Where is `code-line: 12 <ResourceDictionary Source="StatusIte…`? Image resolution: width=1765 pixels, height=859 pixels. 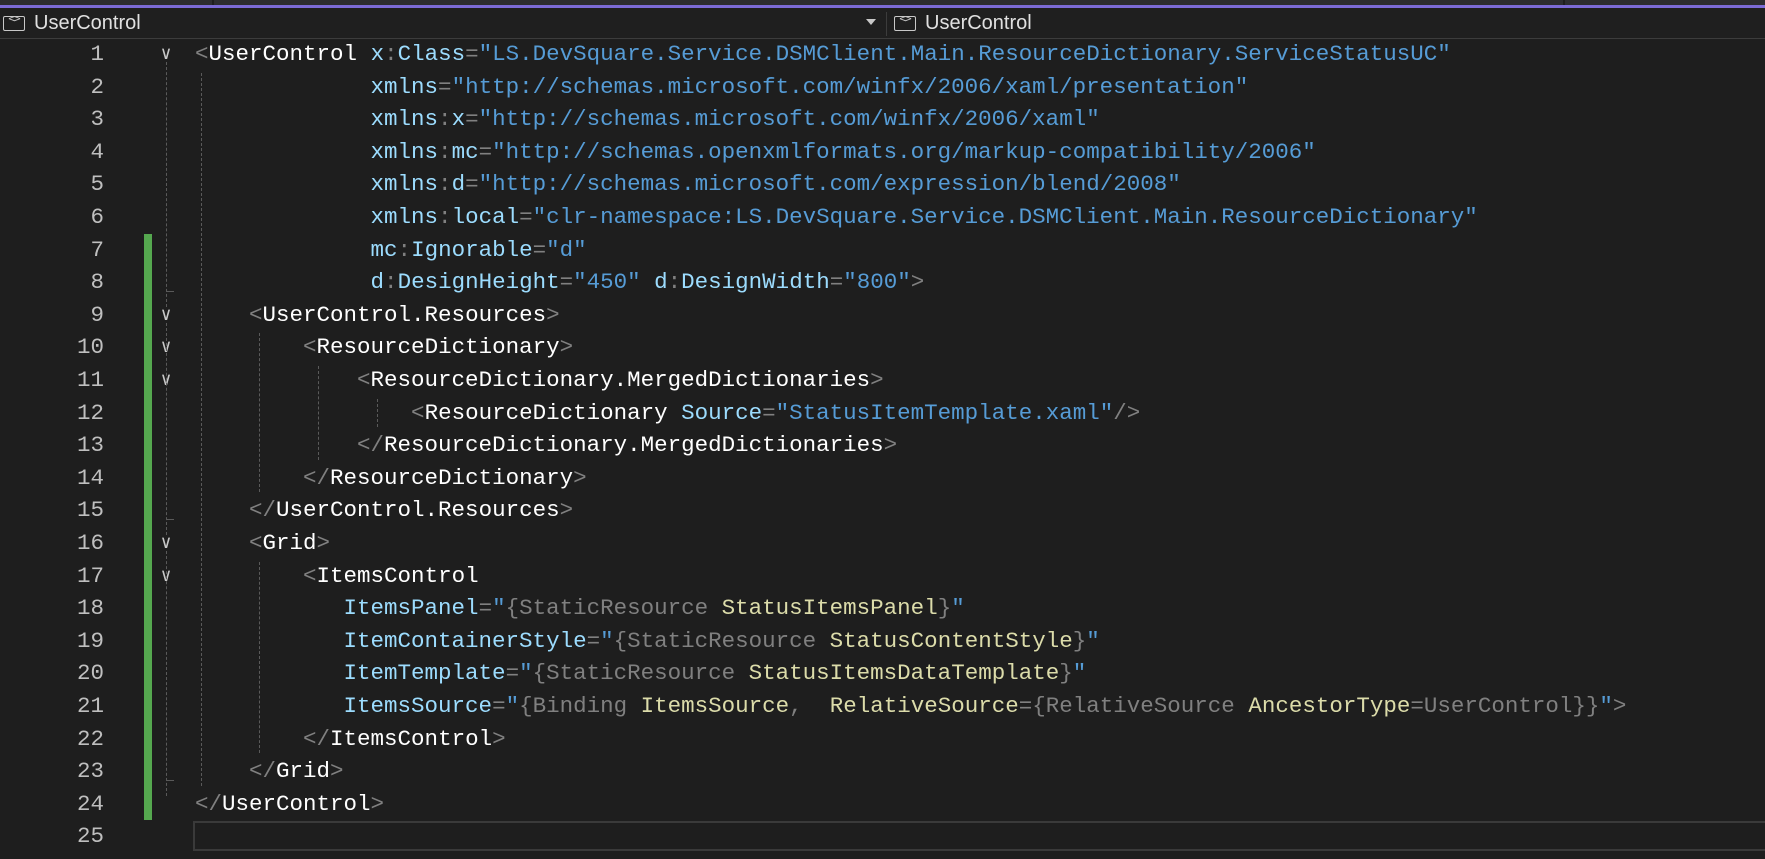 code-line: 12 <ResourceDictionary Source="StatusIte… is located at coordinates (882, 413).